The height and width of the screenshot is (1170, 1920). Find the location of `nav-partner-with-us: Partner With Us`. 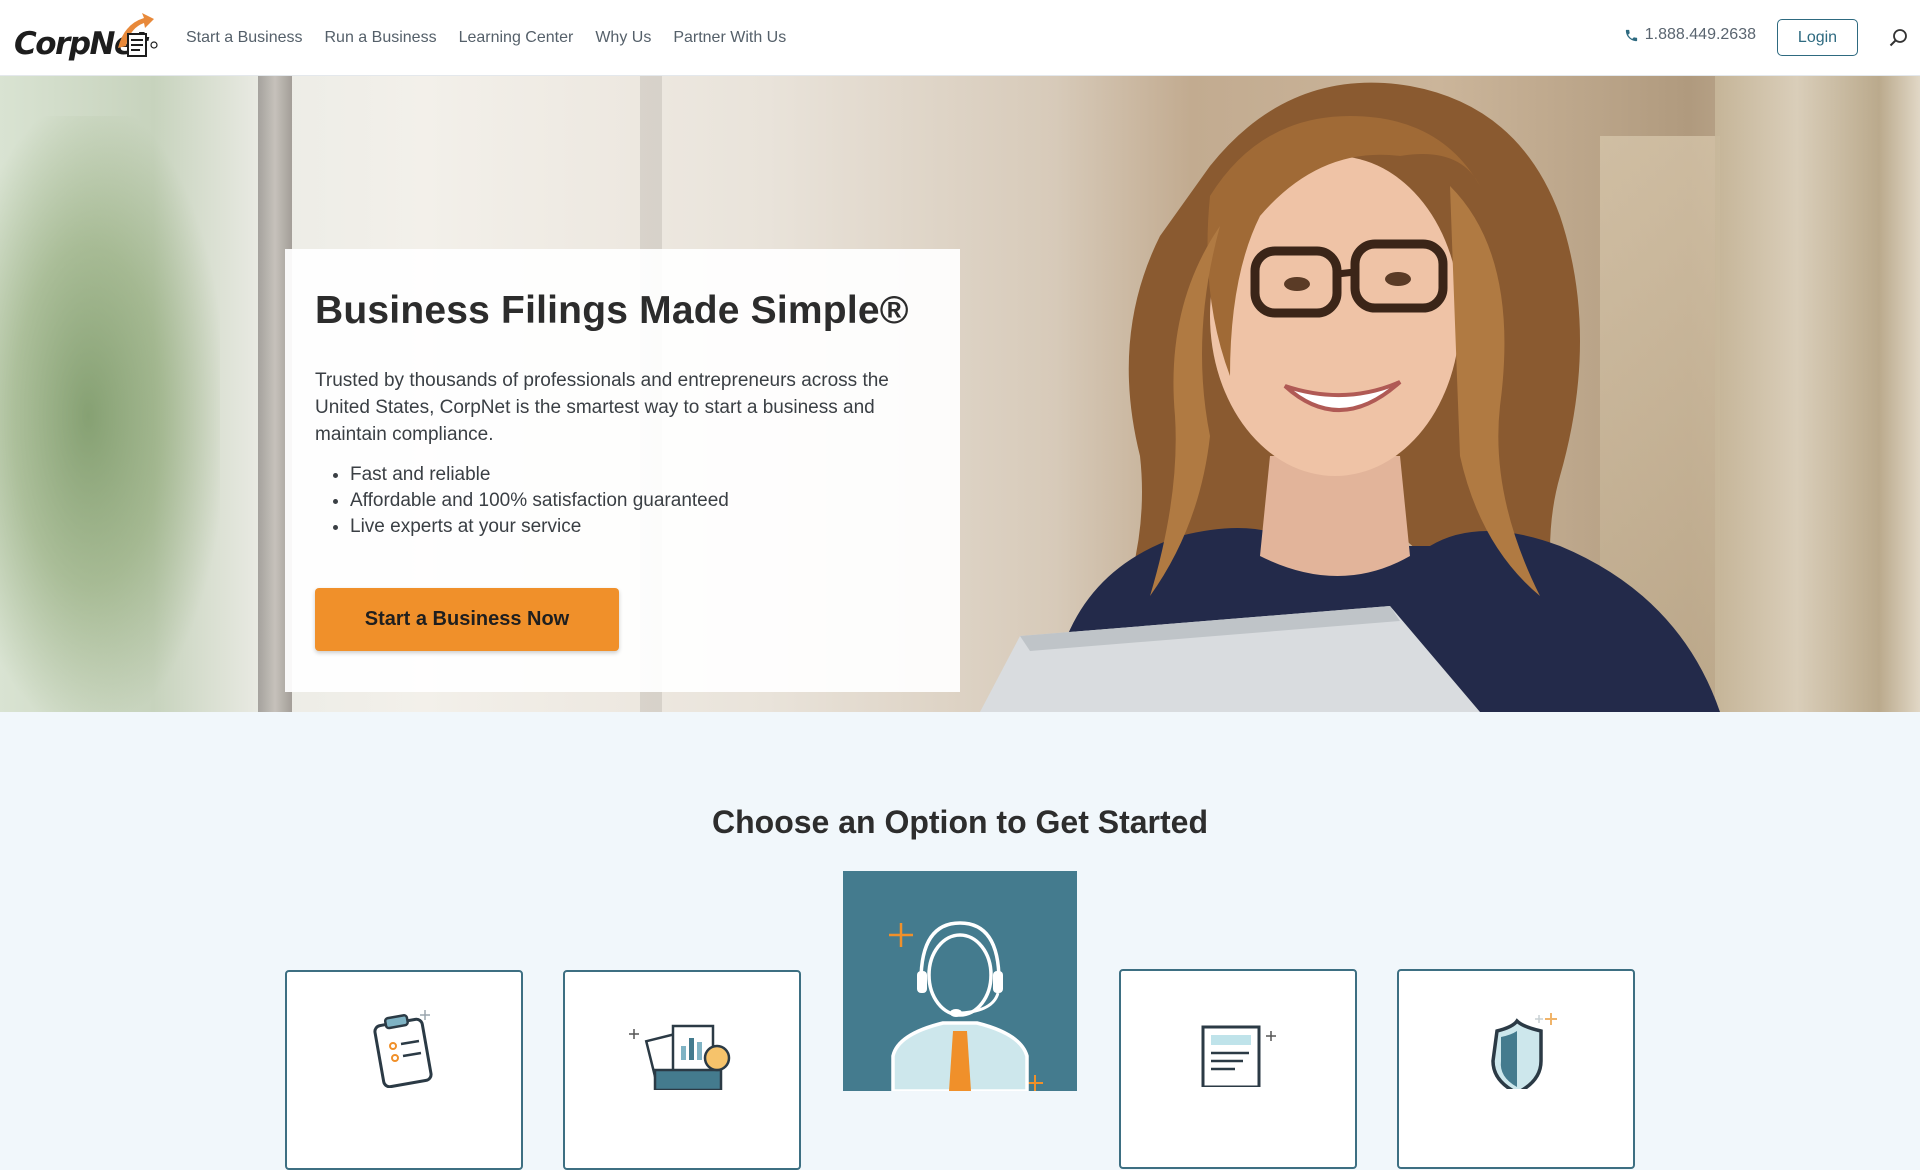

nav-partner-with-us: Partner With Us is located at coordinates (729, 38).